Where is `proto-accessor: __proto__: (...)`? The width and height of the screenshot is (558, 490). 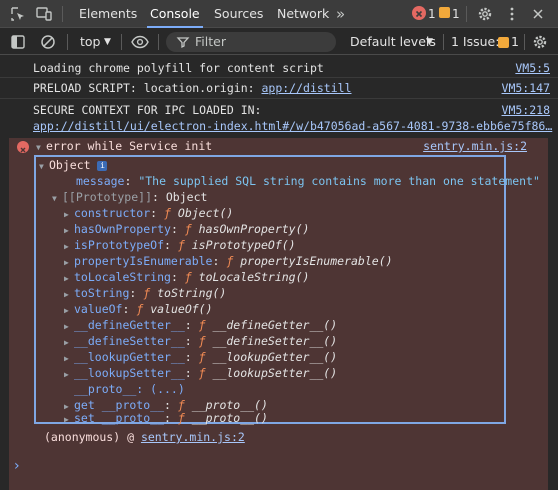 proto-accessor: __proto__: (...) is located at coordinates (129, 389).